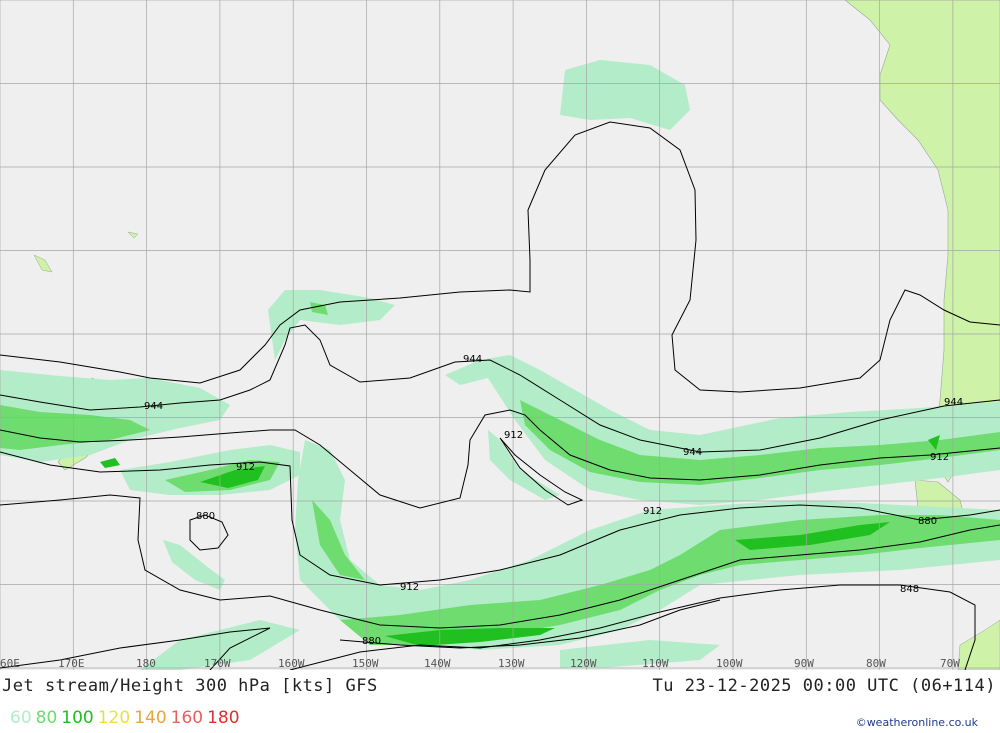  What do you see at coordinates (77, 718) in the screenshot?
I see `legend-item-100: 100` at bounding box center [77, 718].